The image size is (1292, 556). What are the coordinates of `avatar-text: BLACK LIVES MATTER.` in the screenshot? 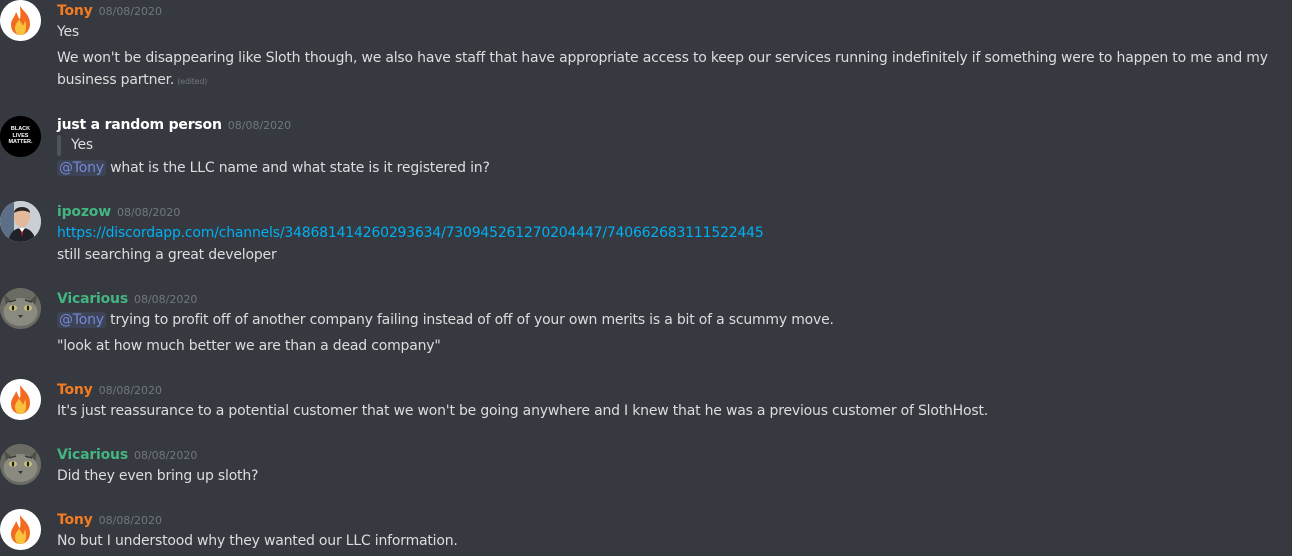 It's located at (20, 135).